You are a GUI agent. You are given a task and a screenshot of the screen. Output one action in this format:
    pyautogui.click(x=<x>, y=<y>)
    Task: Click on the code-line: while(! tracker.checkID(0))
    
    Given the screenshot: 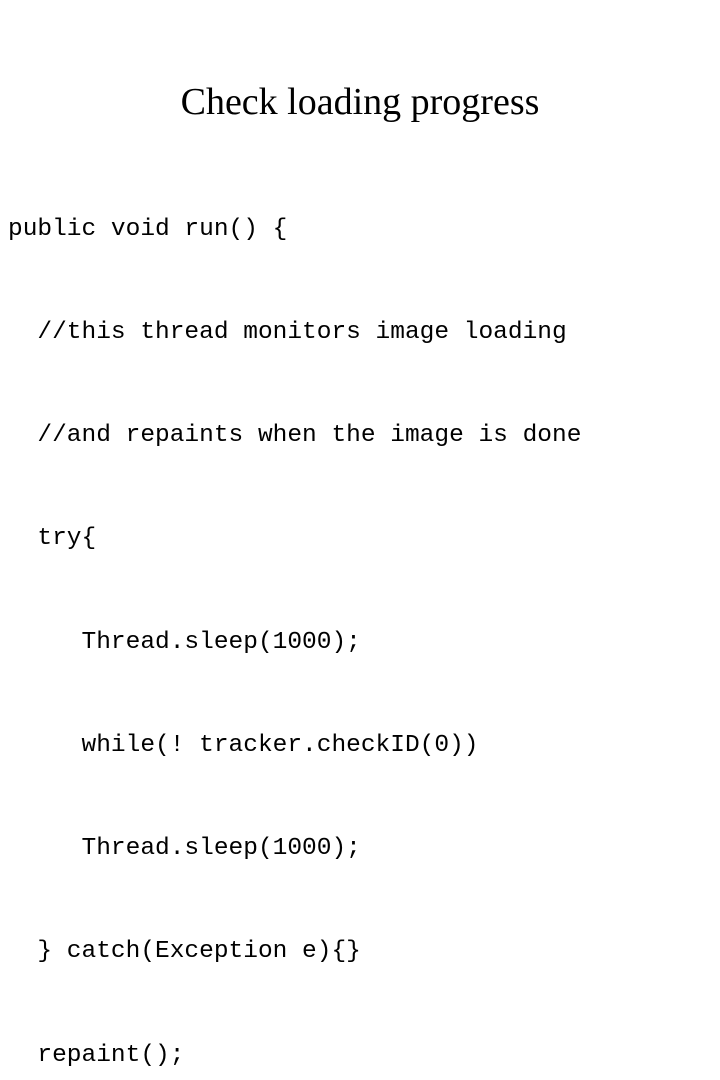 What is the action you would take?
    pyautogui.click(x=243, y=745)
    